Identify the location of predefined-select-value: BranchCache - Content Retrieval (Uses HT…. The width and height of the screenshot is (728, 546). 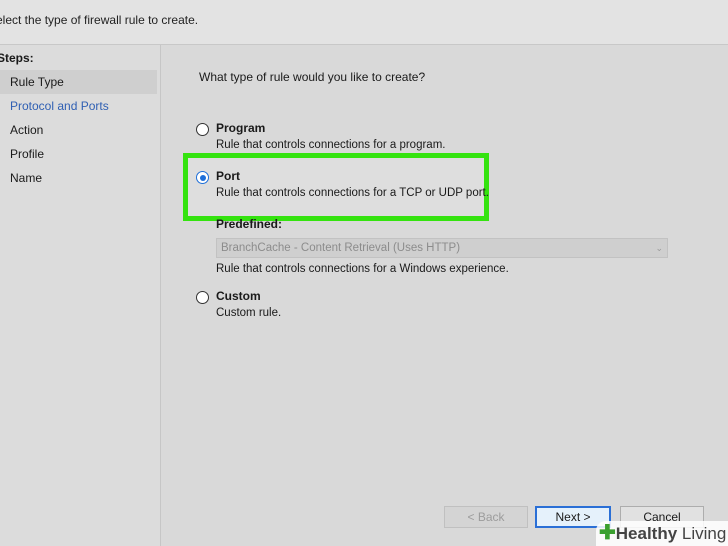
(341, 248).